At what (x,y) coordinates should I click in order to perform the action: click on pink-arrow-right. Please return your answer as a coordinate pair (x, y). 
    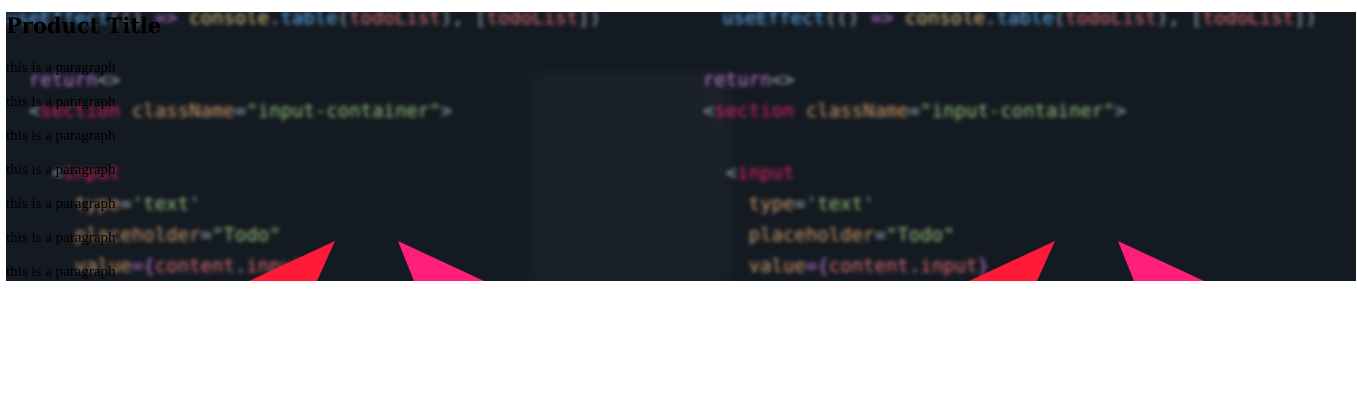
    Looking at the image, I should click on (1161, 261).